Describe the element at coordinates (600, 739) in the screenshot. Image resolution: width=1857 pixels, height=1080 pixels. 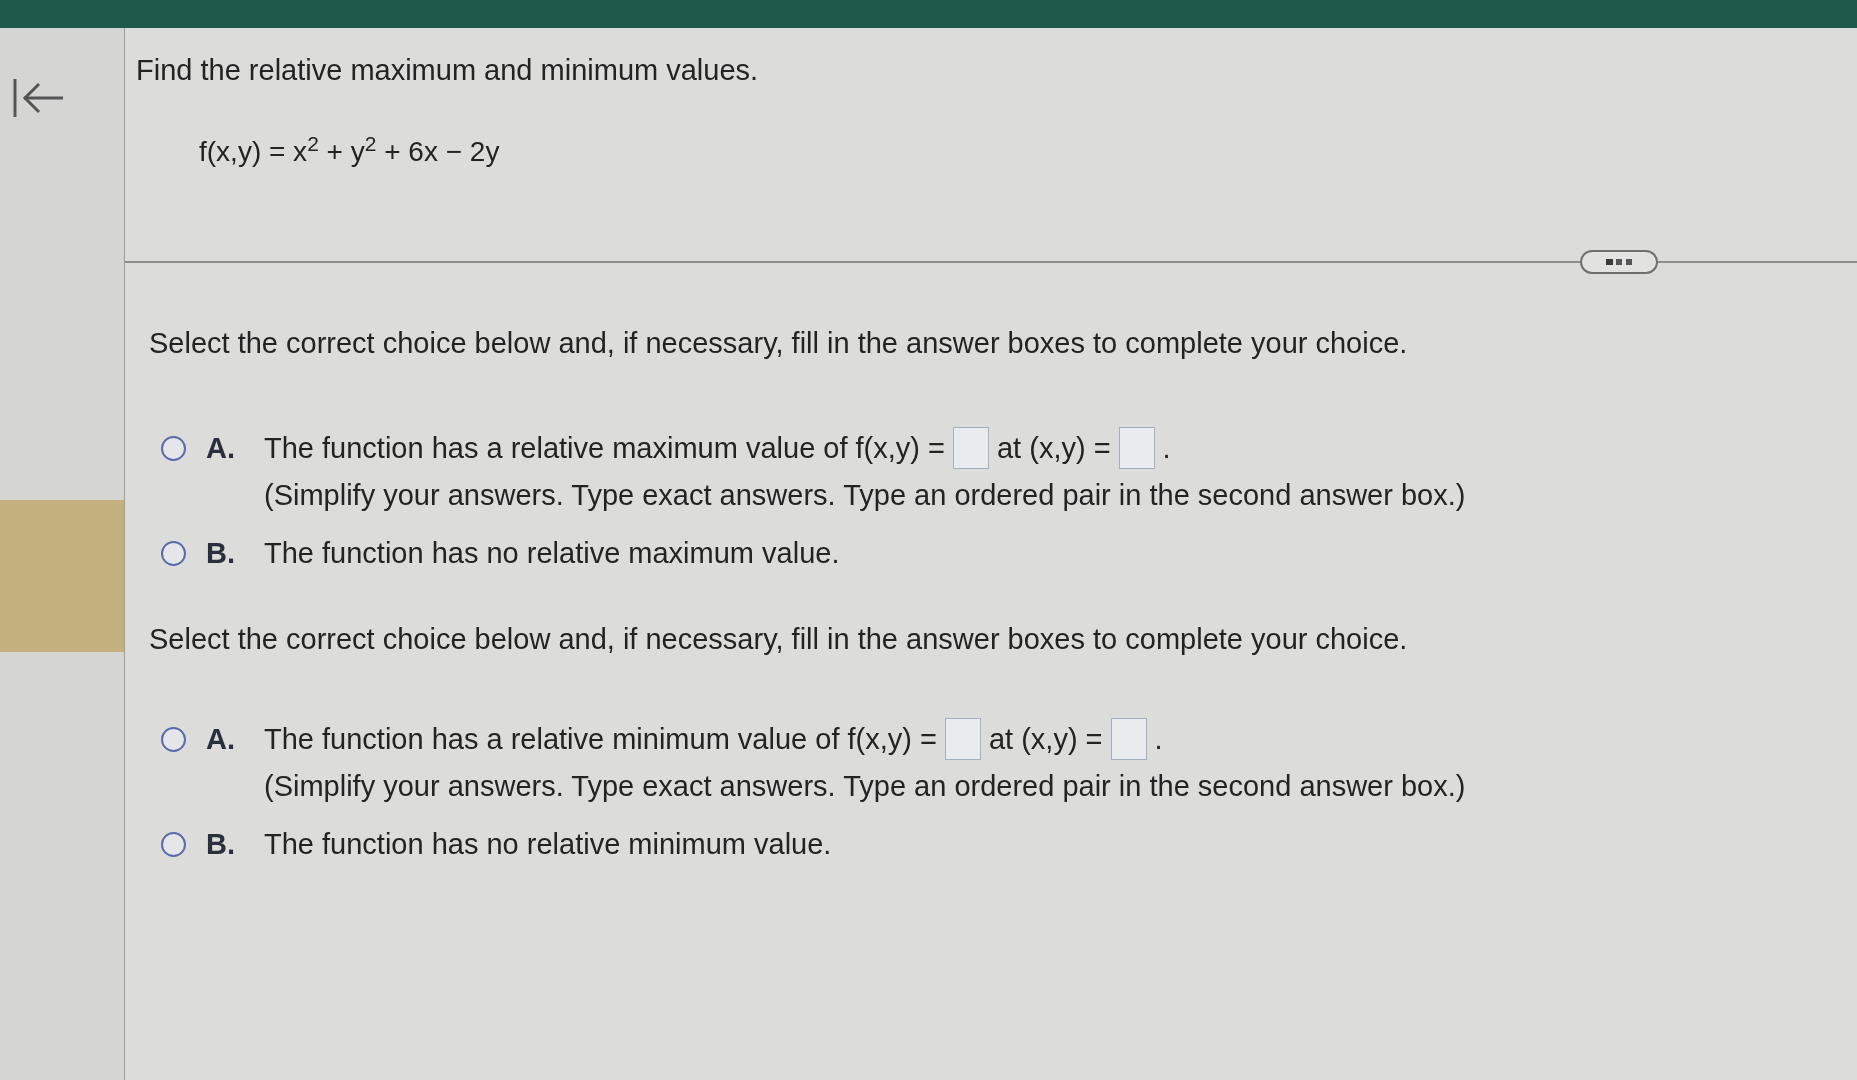
I see `choice-text: The function has a relative minimum value of f(x,y) =` at that location.